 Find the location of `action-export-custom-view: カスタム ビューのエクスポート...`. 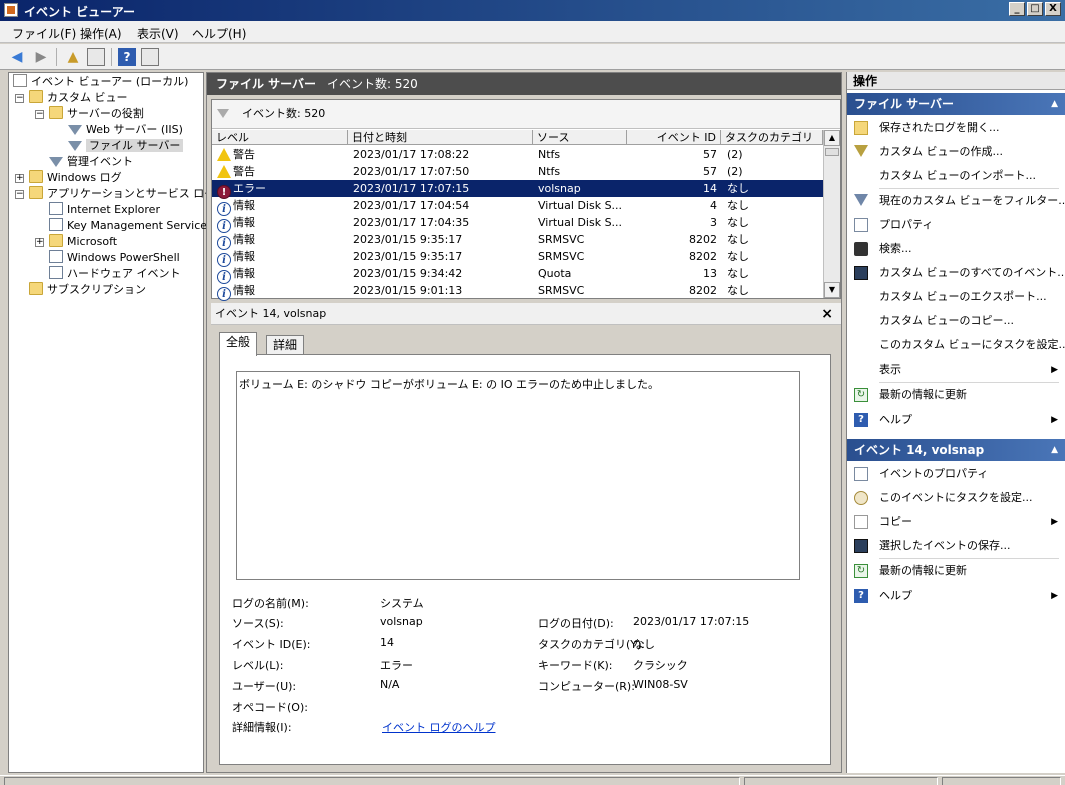

action-export-custom-view: カスタム ビューのエクスポート... is located at coordinates (956, 297).